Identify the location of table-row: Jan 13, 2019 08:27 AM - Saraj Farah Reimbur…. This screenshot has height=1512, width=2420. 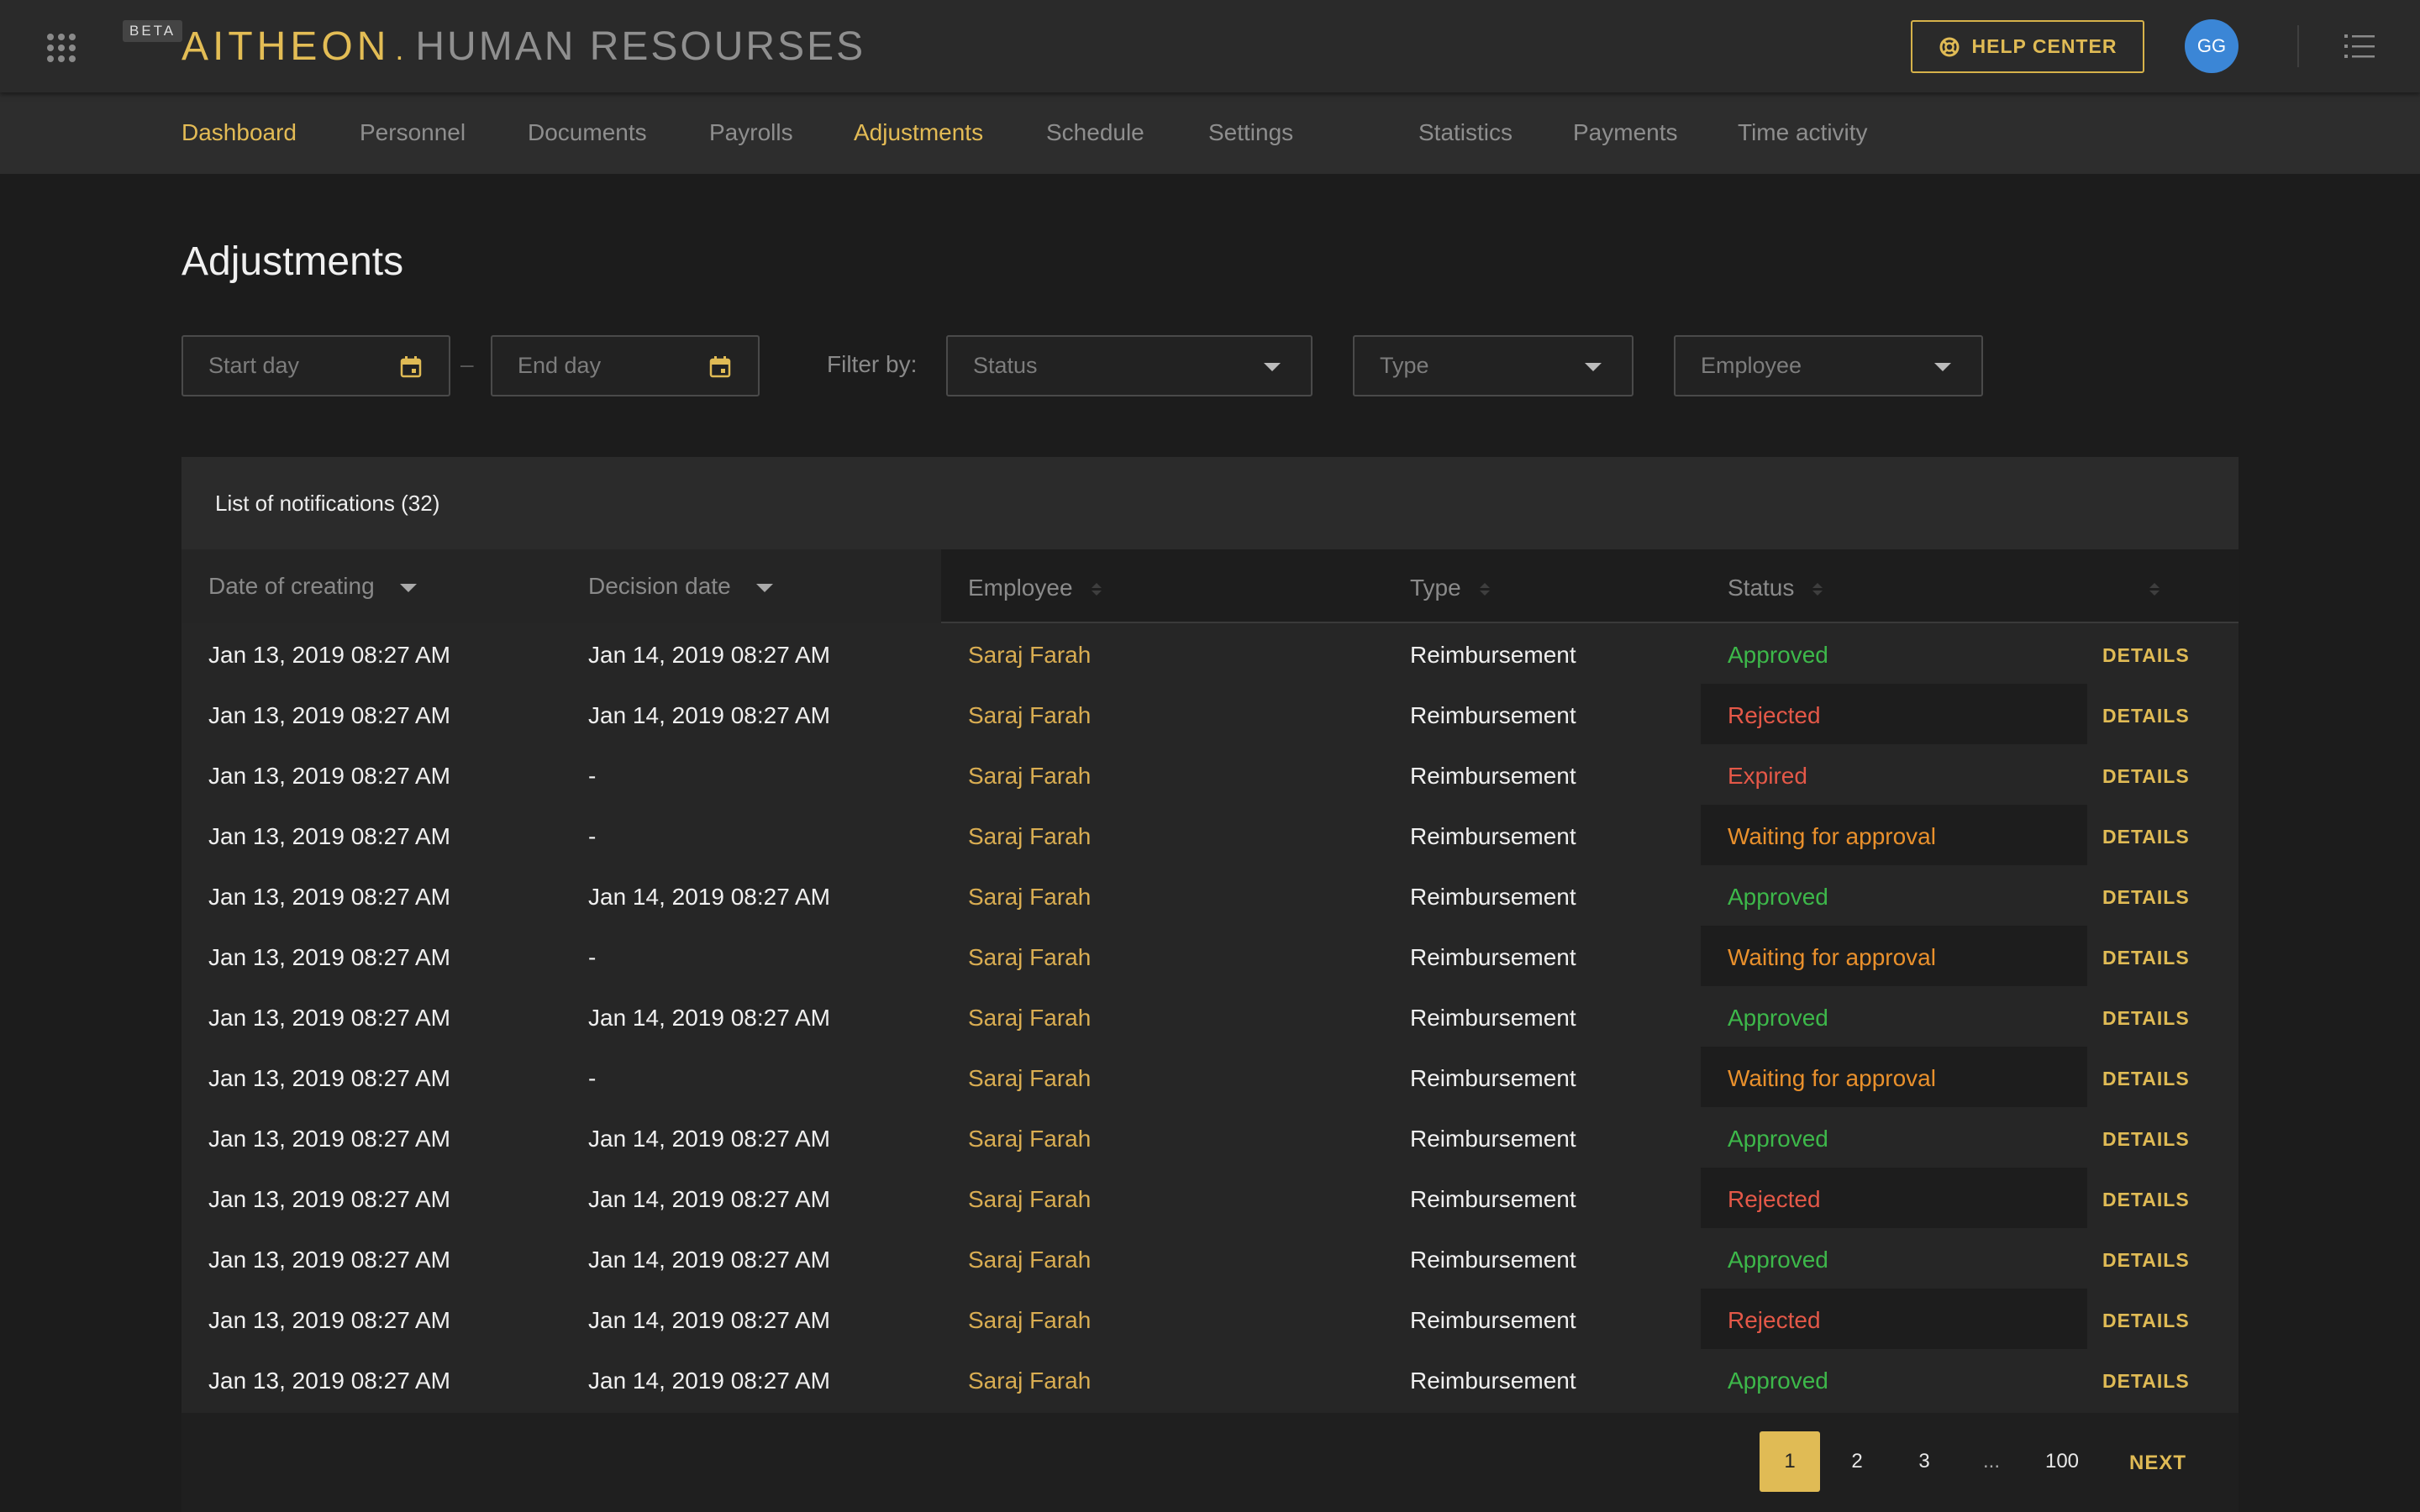
(1210, 774).